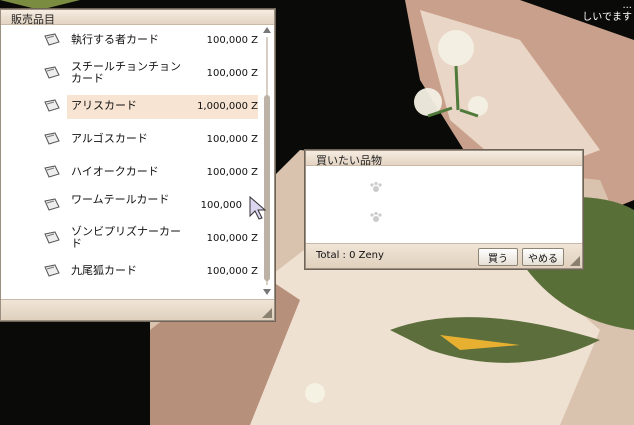  I want to click on shop-item: ゾンビプリズナーカード 100,000 Z, so click(130, 238).